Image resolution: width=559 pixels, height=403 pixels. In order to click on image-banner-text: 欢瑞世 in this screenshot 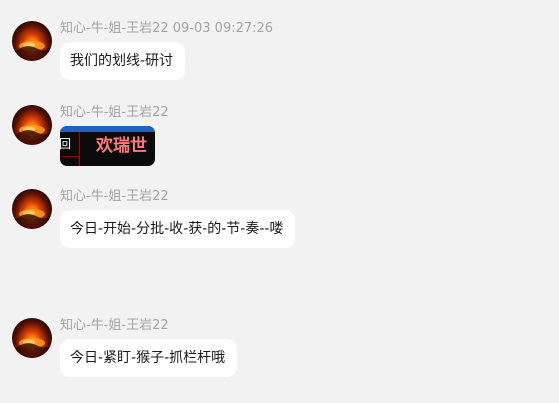, I will do `click(121, 146)`.